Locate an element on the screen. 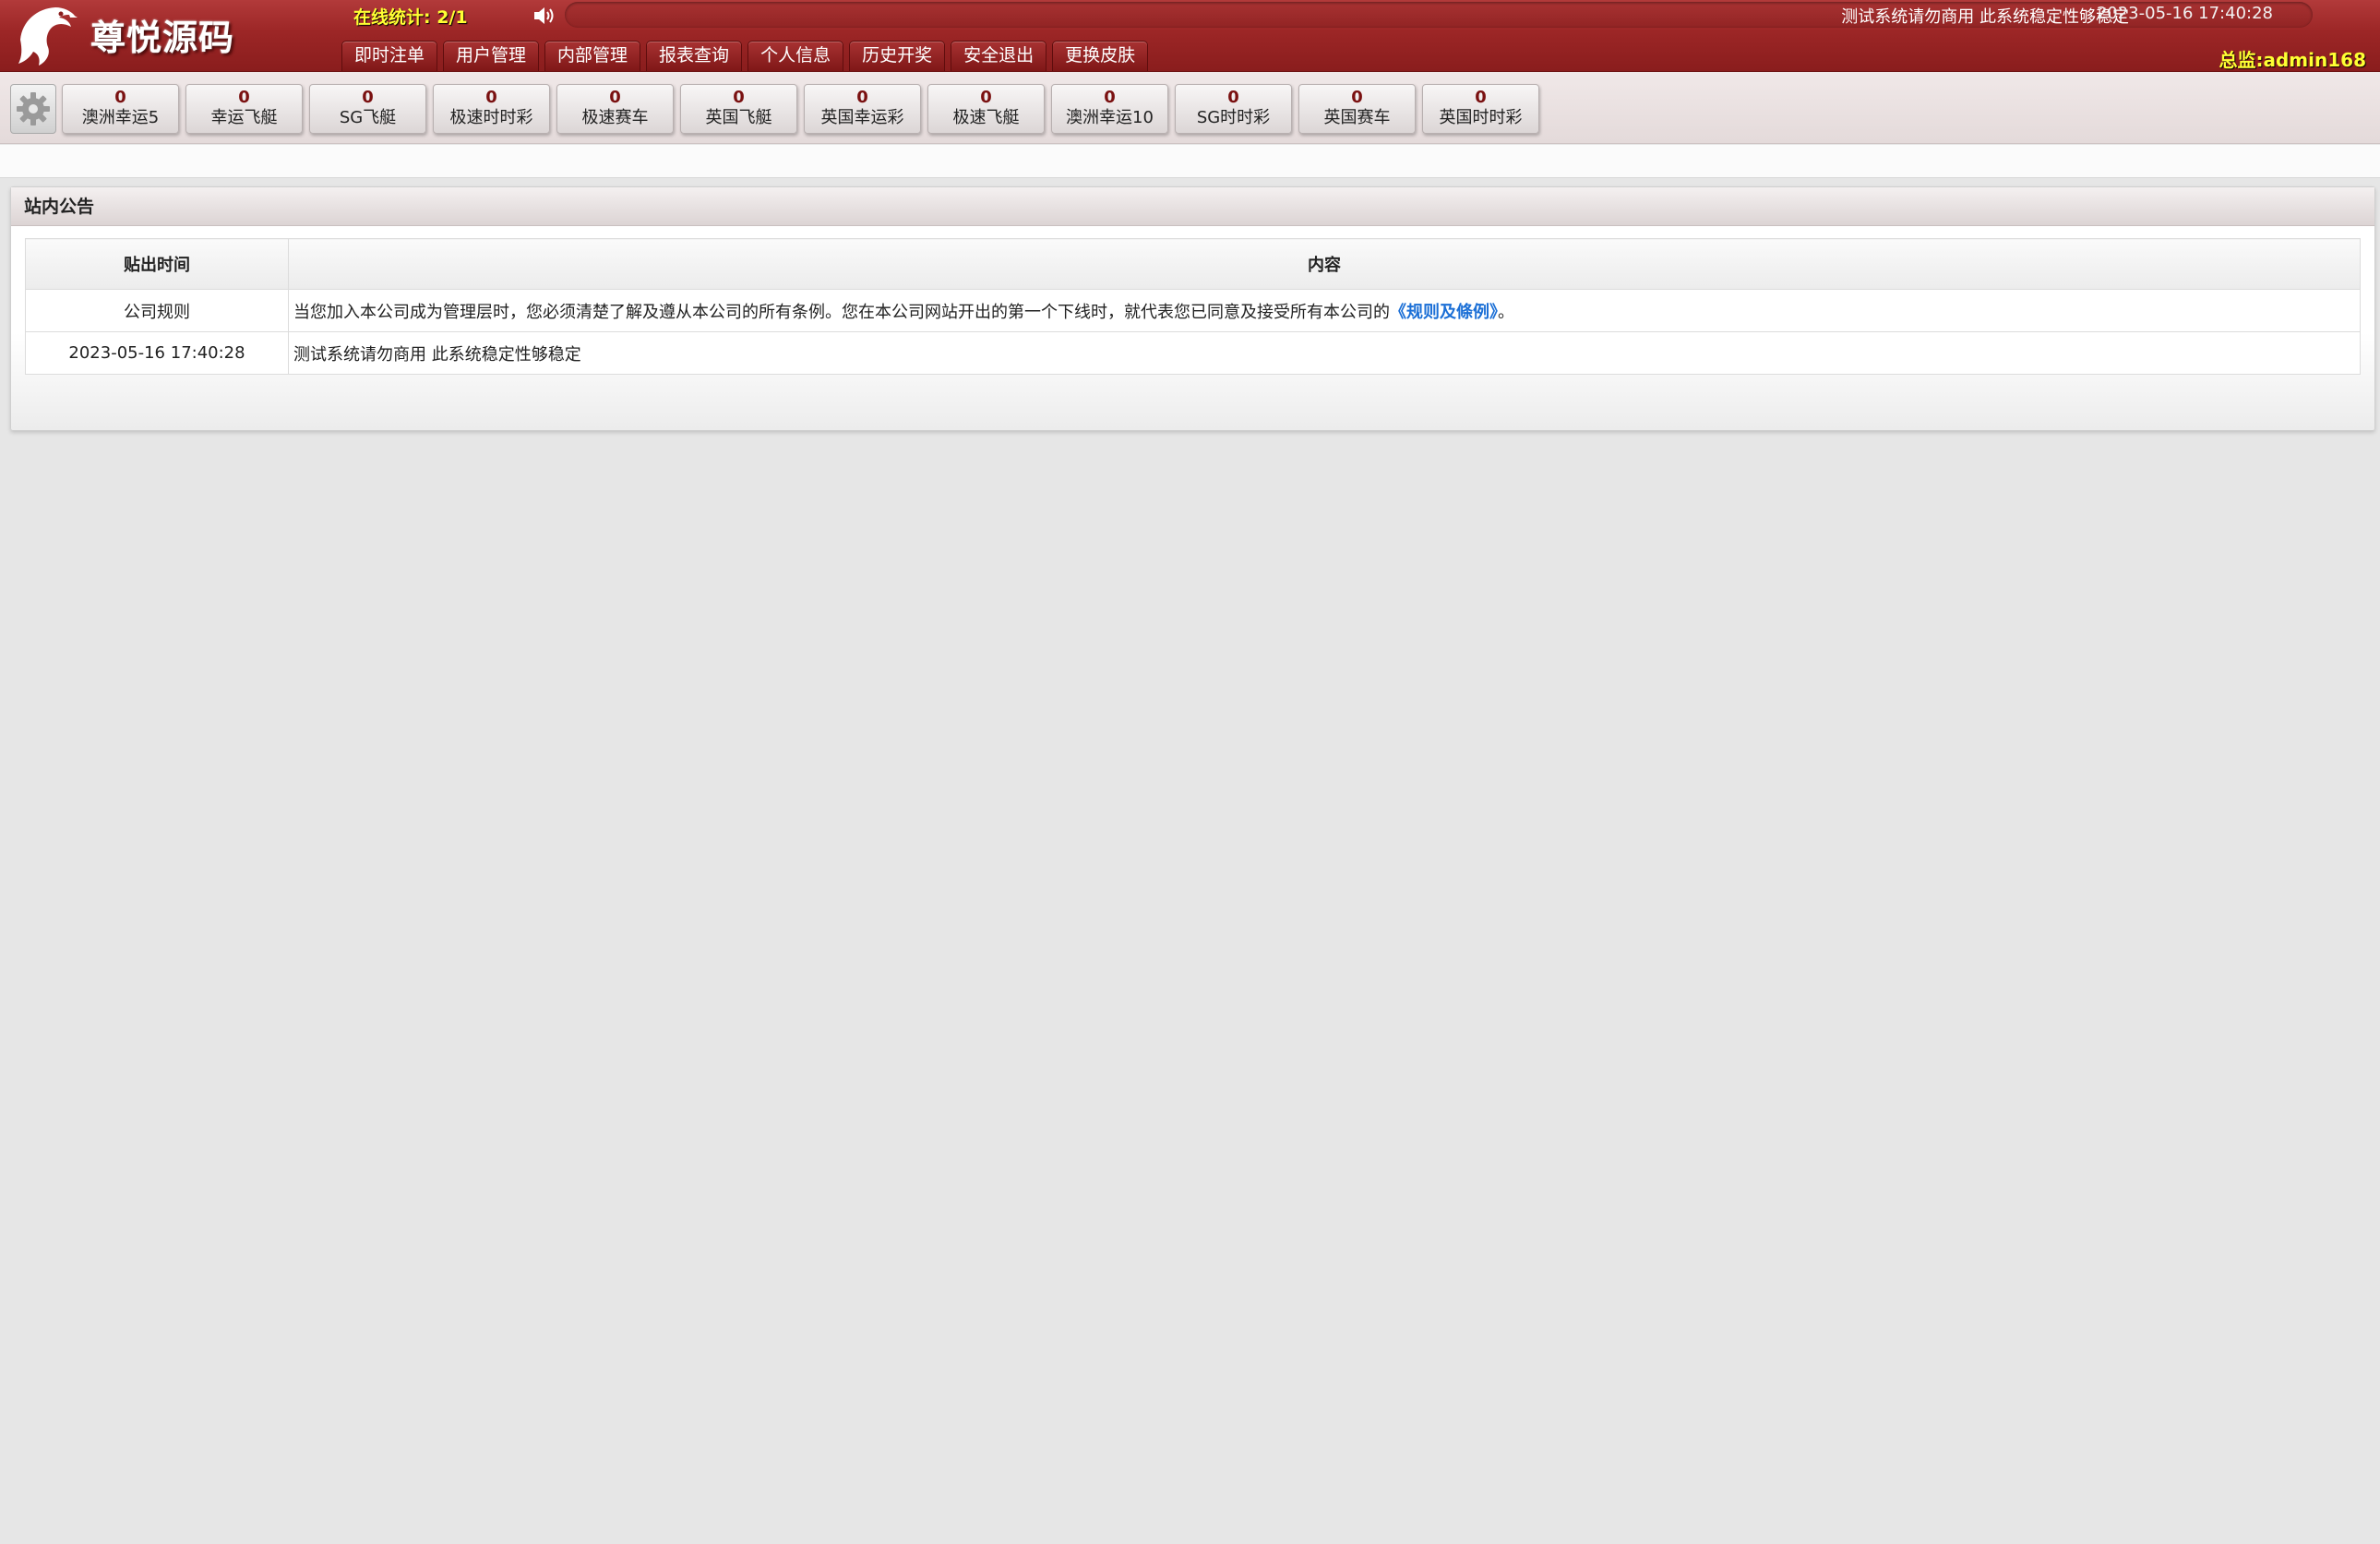  lottery-btn-aus-lucky10: 0 澳洲幸运10 is located at coordinates (1109, 109).